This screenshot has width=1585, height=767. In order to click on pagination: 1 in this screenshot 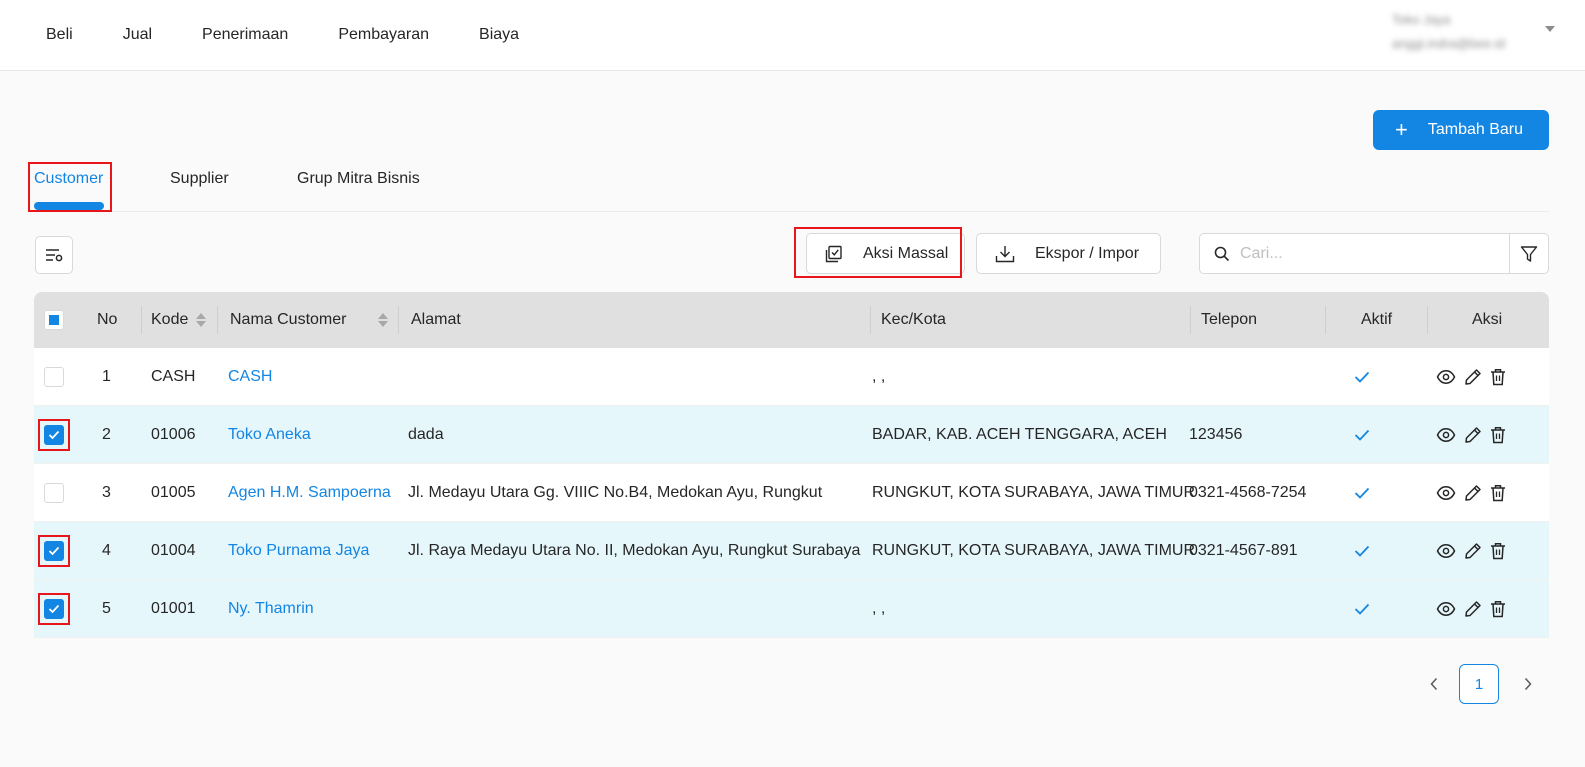, I will do `click(1485, 684)`.